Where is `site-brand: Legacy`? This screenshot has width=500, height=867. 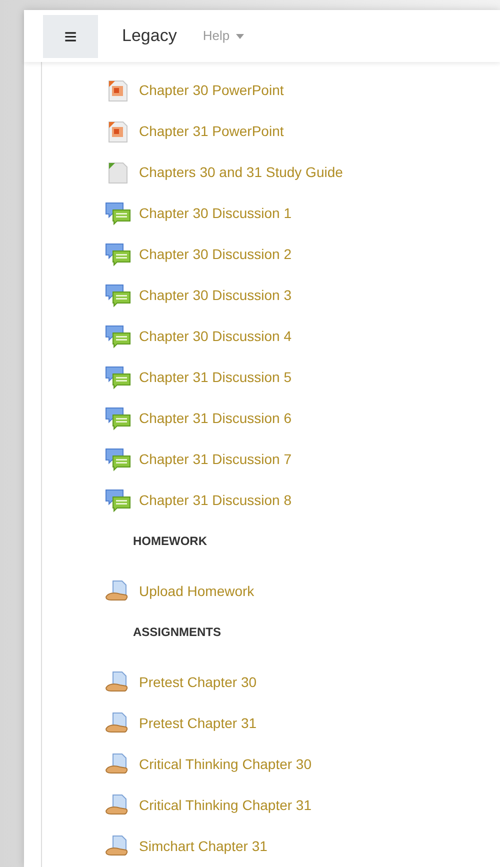
site-brand: Legacy is located at coordinates (149, 36).